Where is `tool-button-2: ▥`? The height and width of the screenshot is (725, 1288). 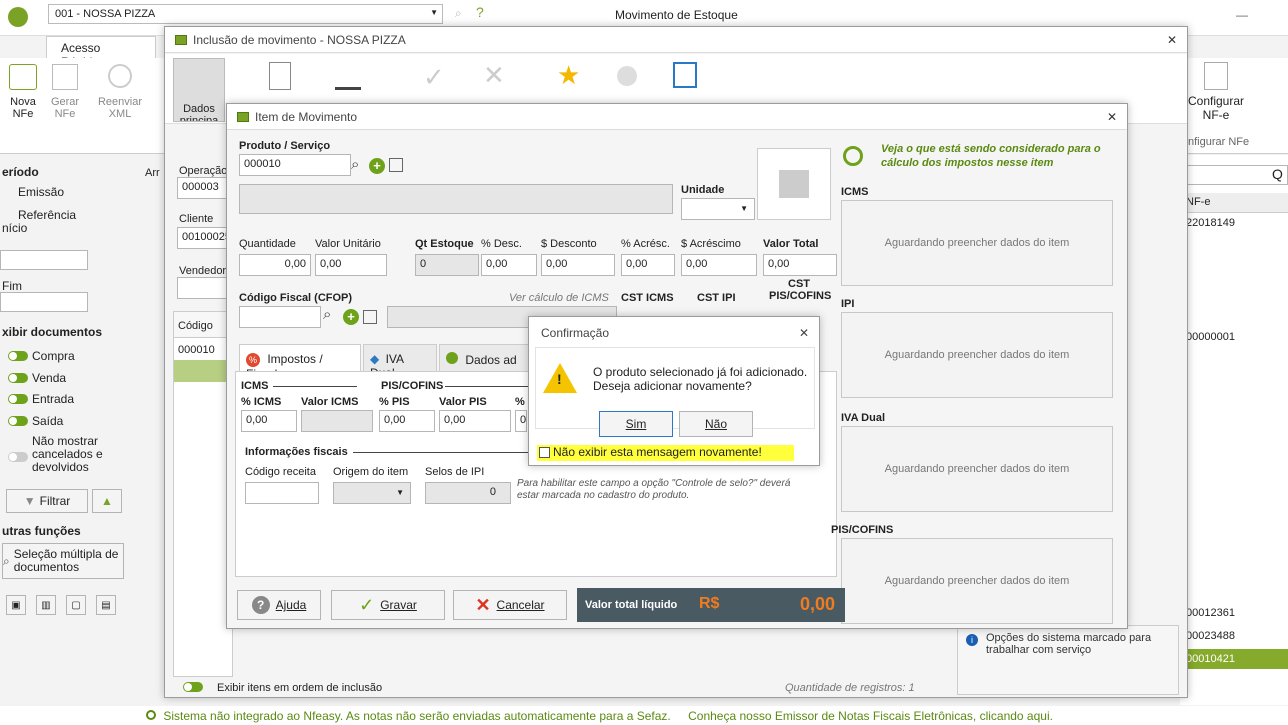 tool-button-2: ▥ is located at coordinates (46, 605).